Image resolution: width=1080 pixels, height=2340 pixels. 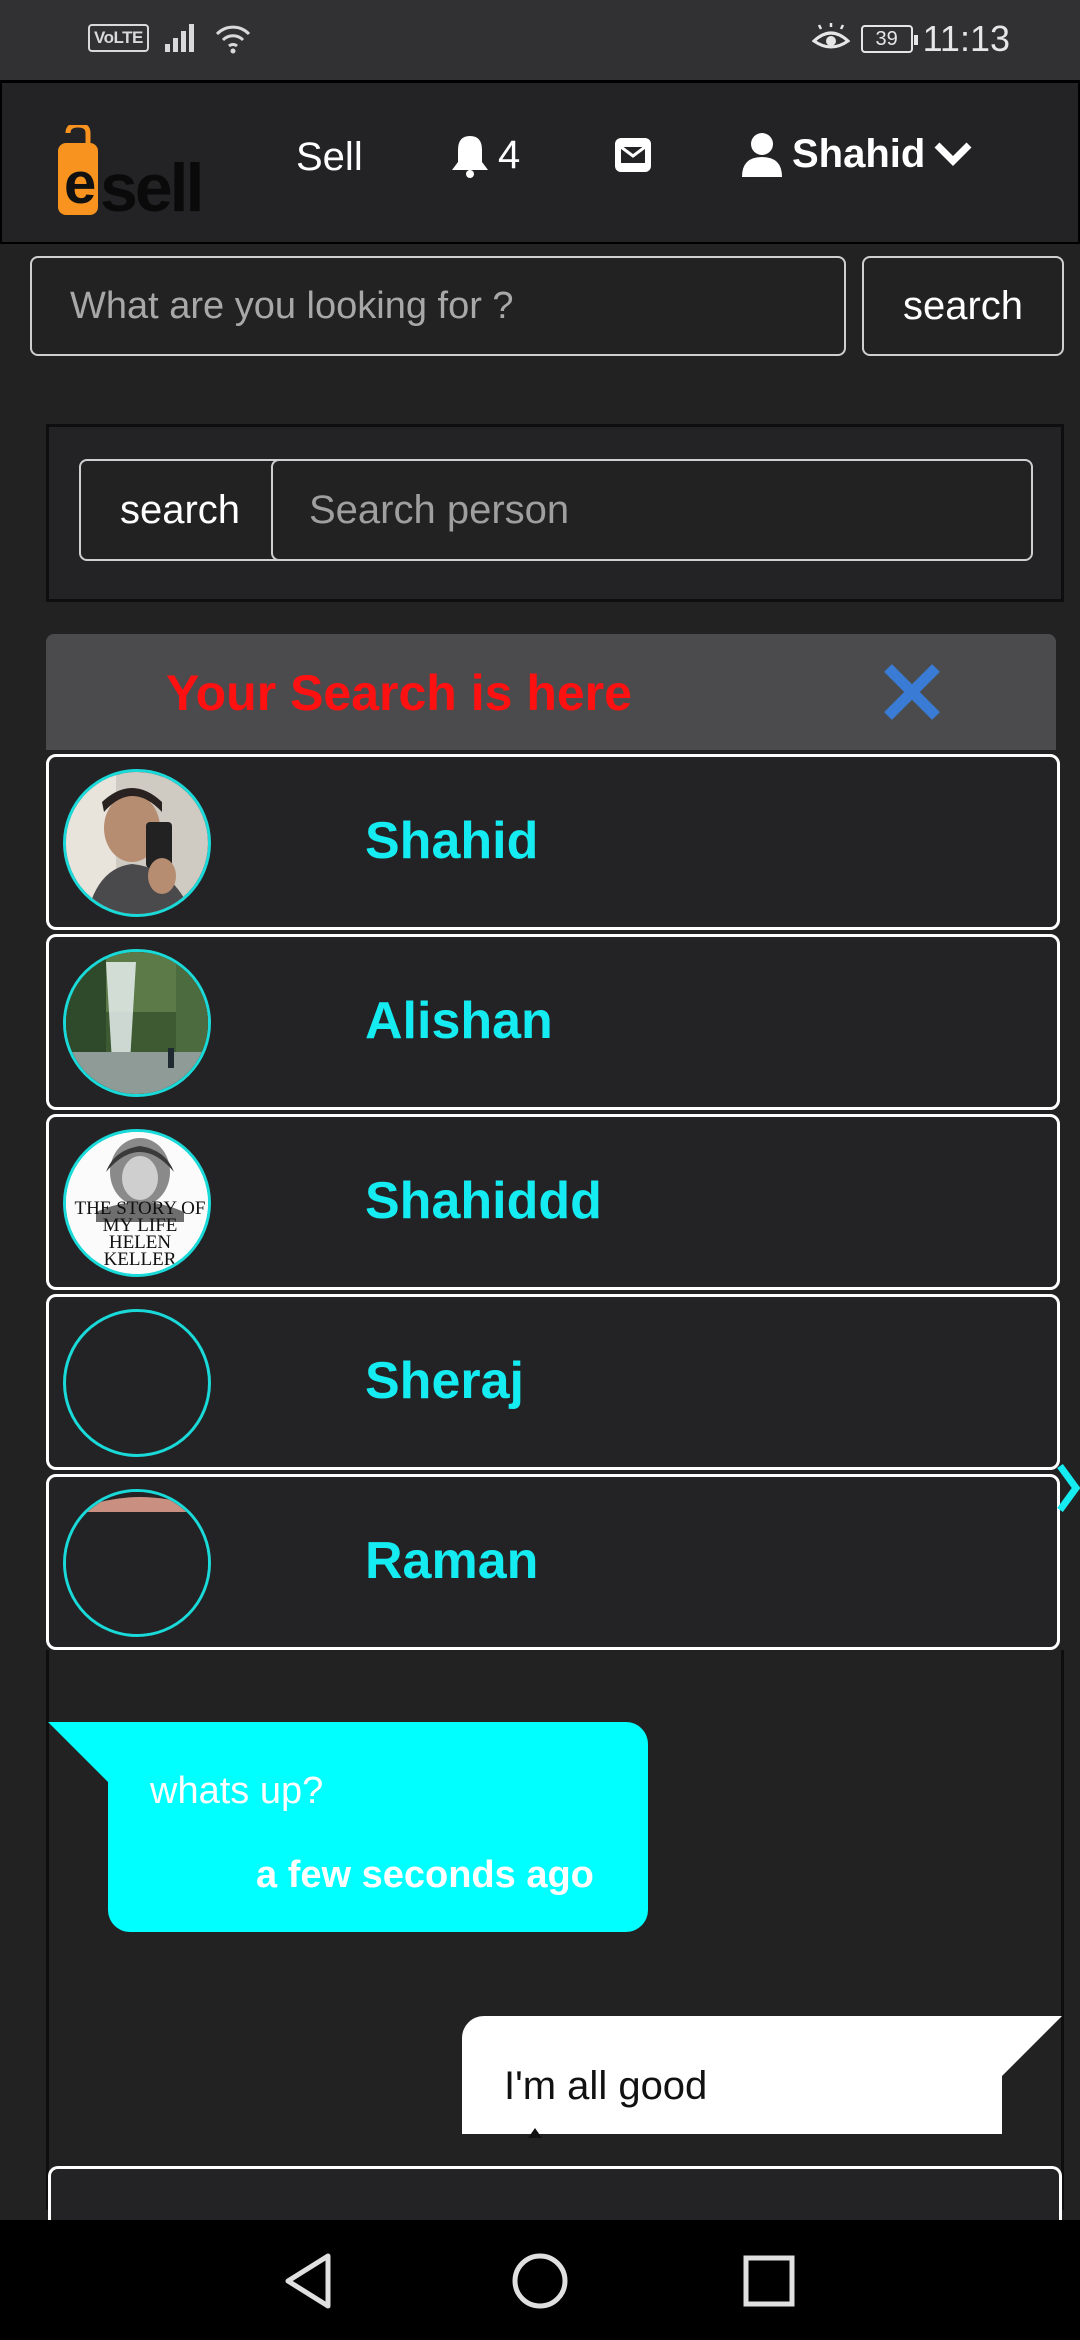 I want to click on recents-icon, so click(x=769, y=2281).